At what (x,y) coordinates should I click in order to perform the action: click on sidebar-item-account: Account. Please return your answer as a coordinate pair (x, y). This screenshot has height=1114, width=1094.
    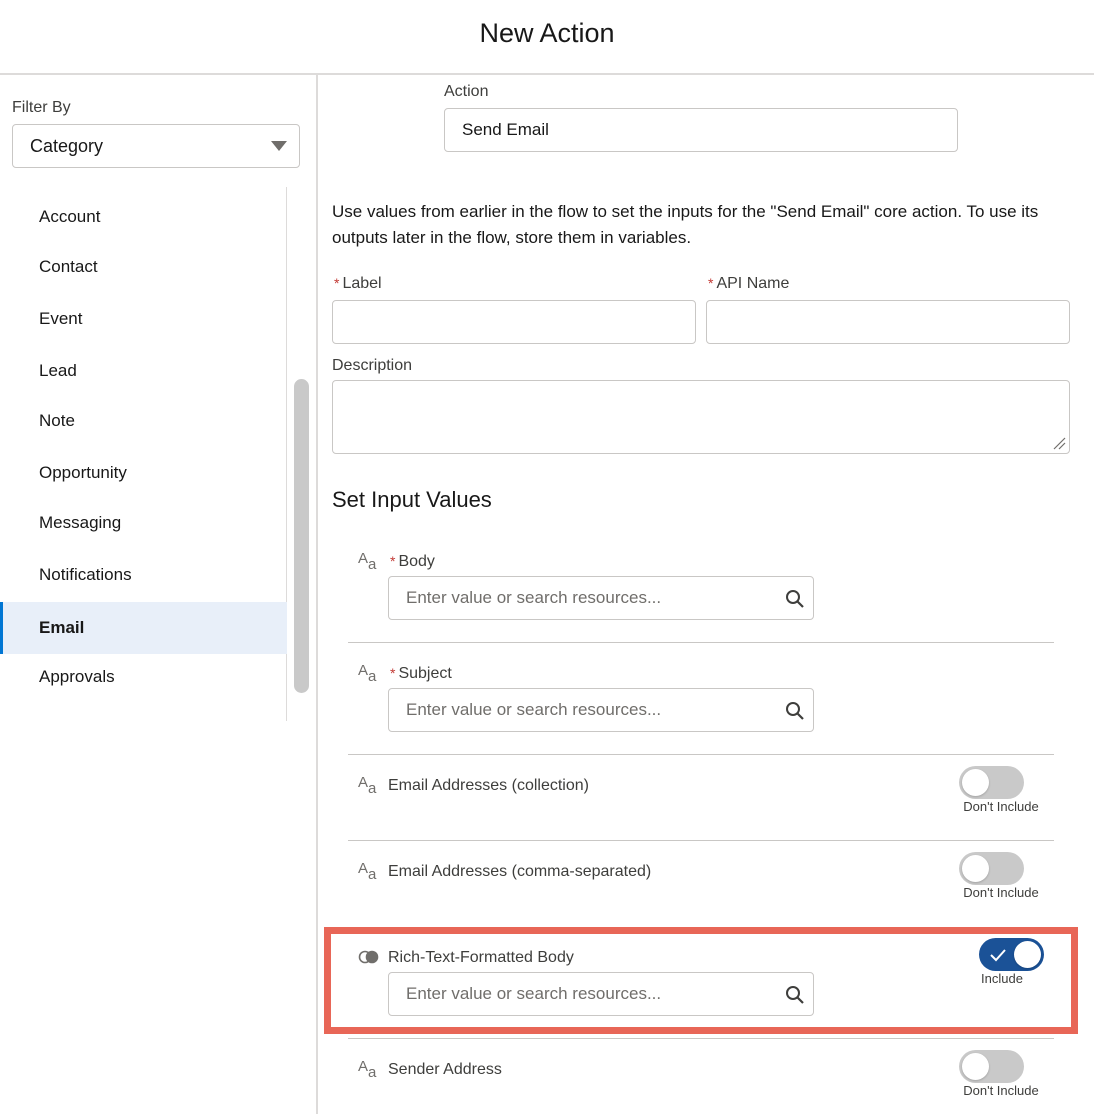
    Looking at the image, I should click on (143, 217).